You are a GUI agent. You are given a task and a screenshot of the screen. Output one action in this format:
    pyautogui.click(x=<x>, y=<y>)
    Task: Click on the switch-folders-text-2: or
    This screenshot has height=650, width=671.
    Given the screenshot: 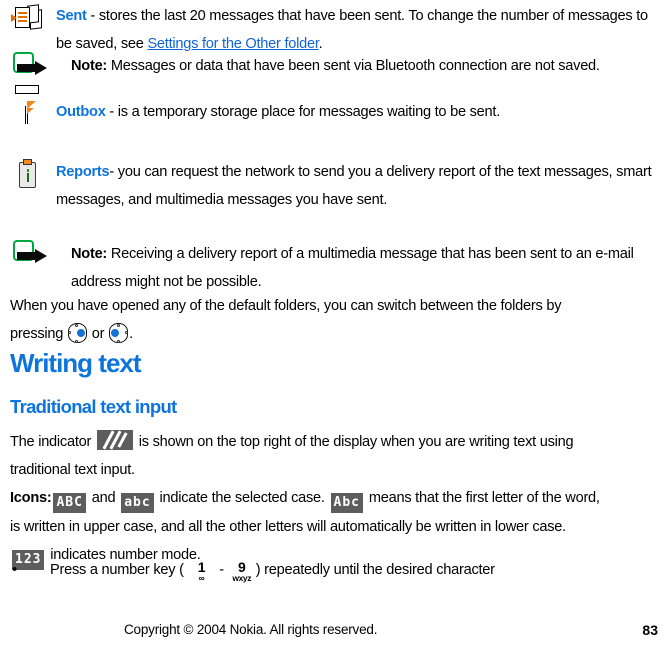 What is the action you would take?
    pyautogui.click(x=98, y=334)
    